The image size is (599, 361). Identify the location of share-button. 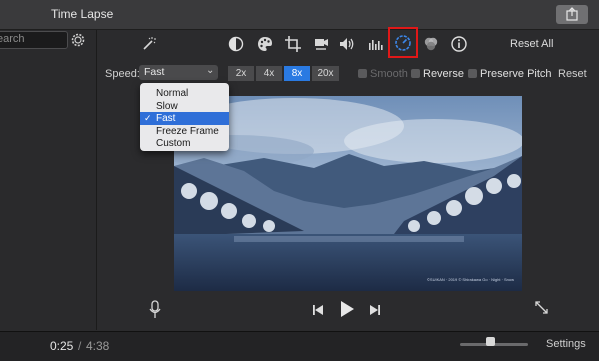
(572, 14).